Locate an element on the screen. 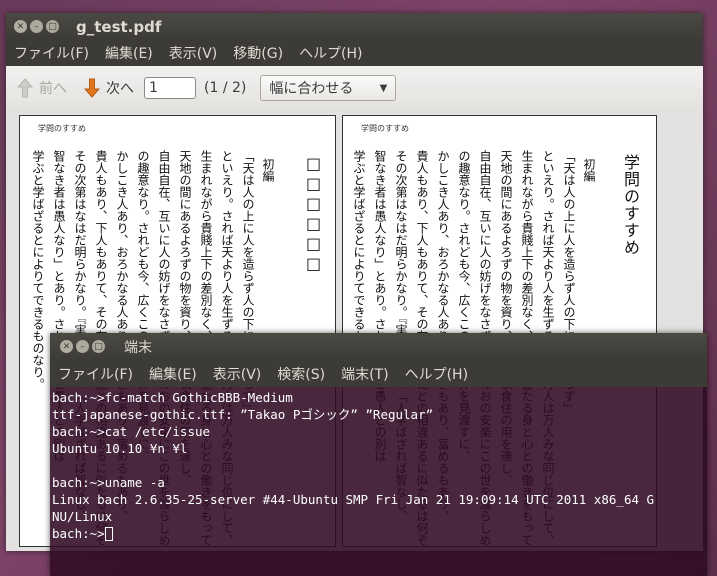  terminal-line: bach:~>cat /etc/issue is located at coordinates (131, 431).